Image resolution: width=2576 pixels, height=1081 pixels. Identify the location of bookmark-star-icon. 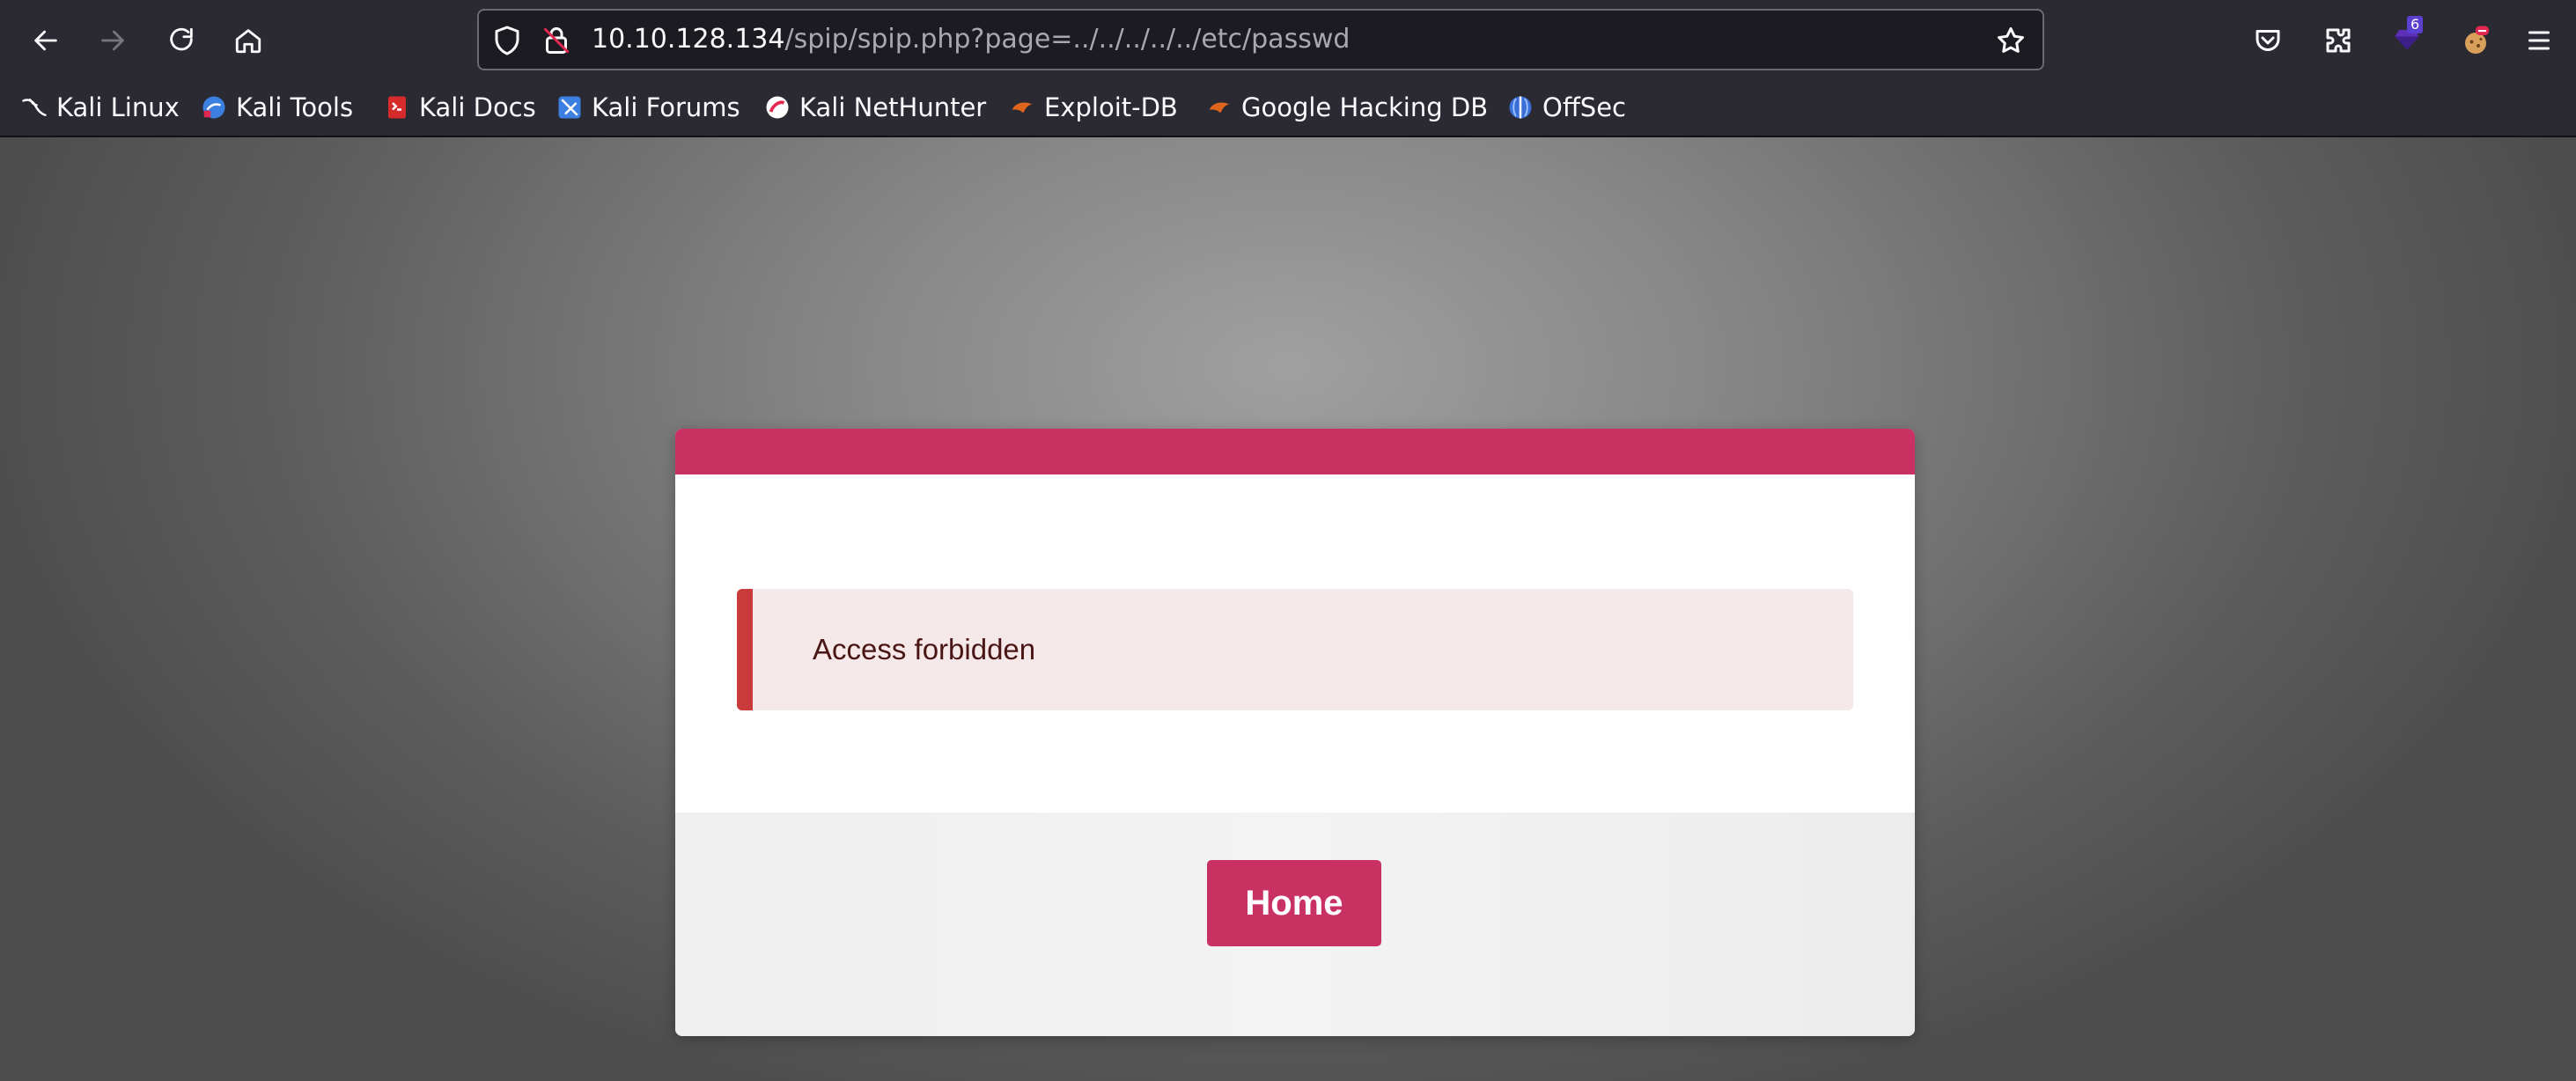
(2011, 40).